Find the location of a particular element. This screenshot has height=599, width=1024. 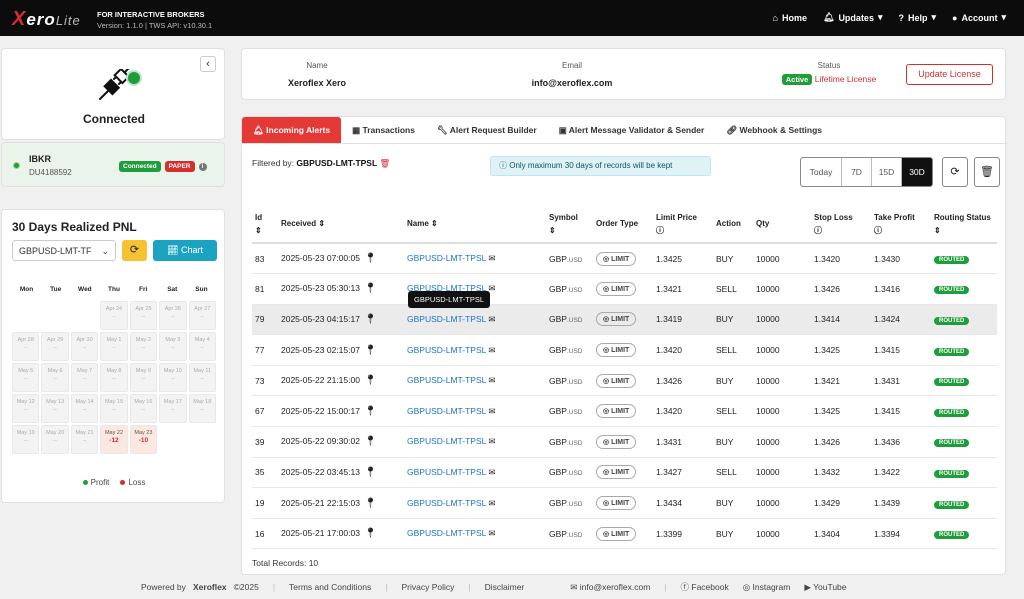

app-logo: XeroLite is located at coordinates (46, 19).